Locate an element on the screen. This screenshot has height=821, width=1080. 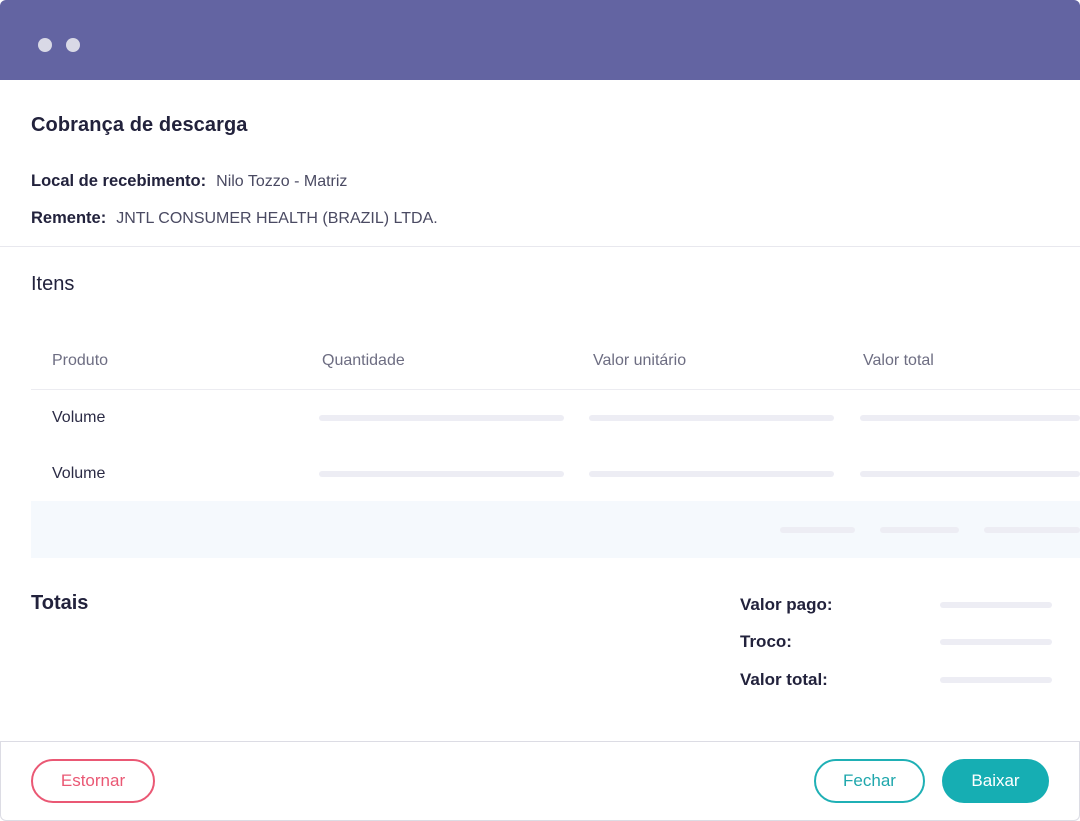
local-recebimento-value: Nilo Tozzo - Matriz is located at coordinates (282, 181).